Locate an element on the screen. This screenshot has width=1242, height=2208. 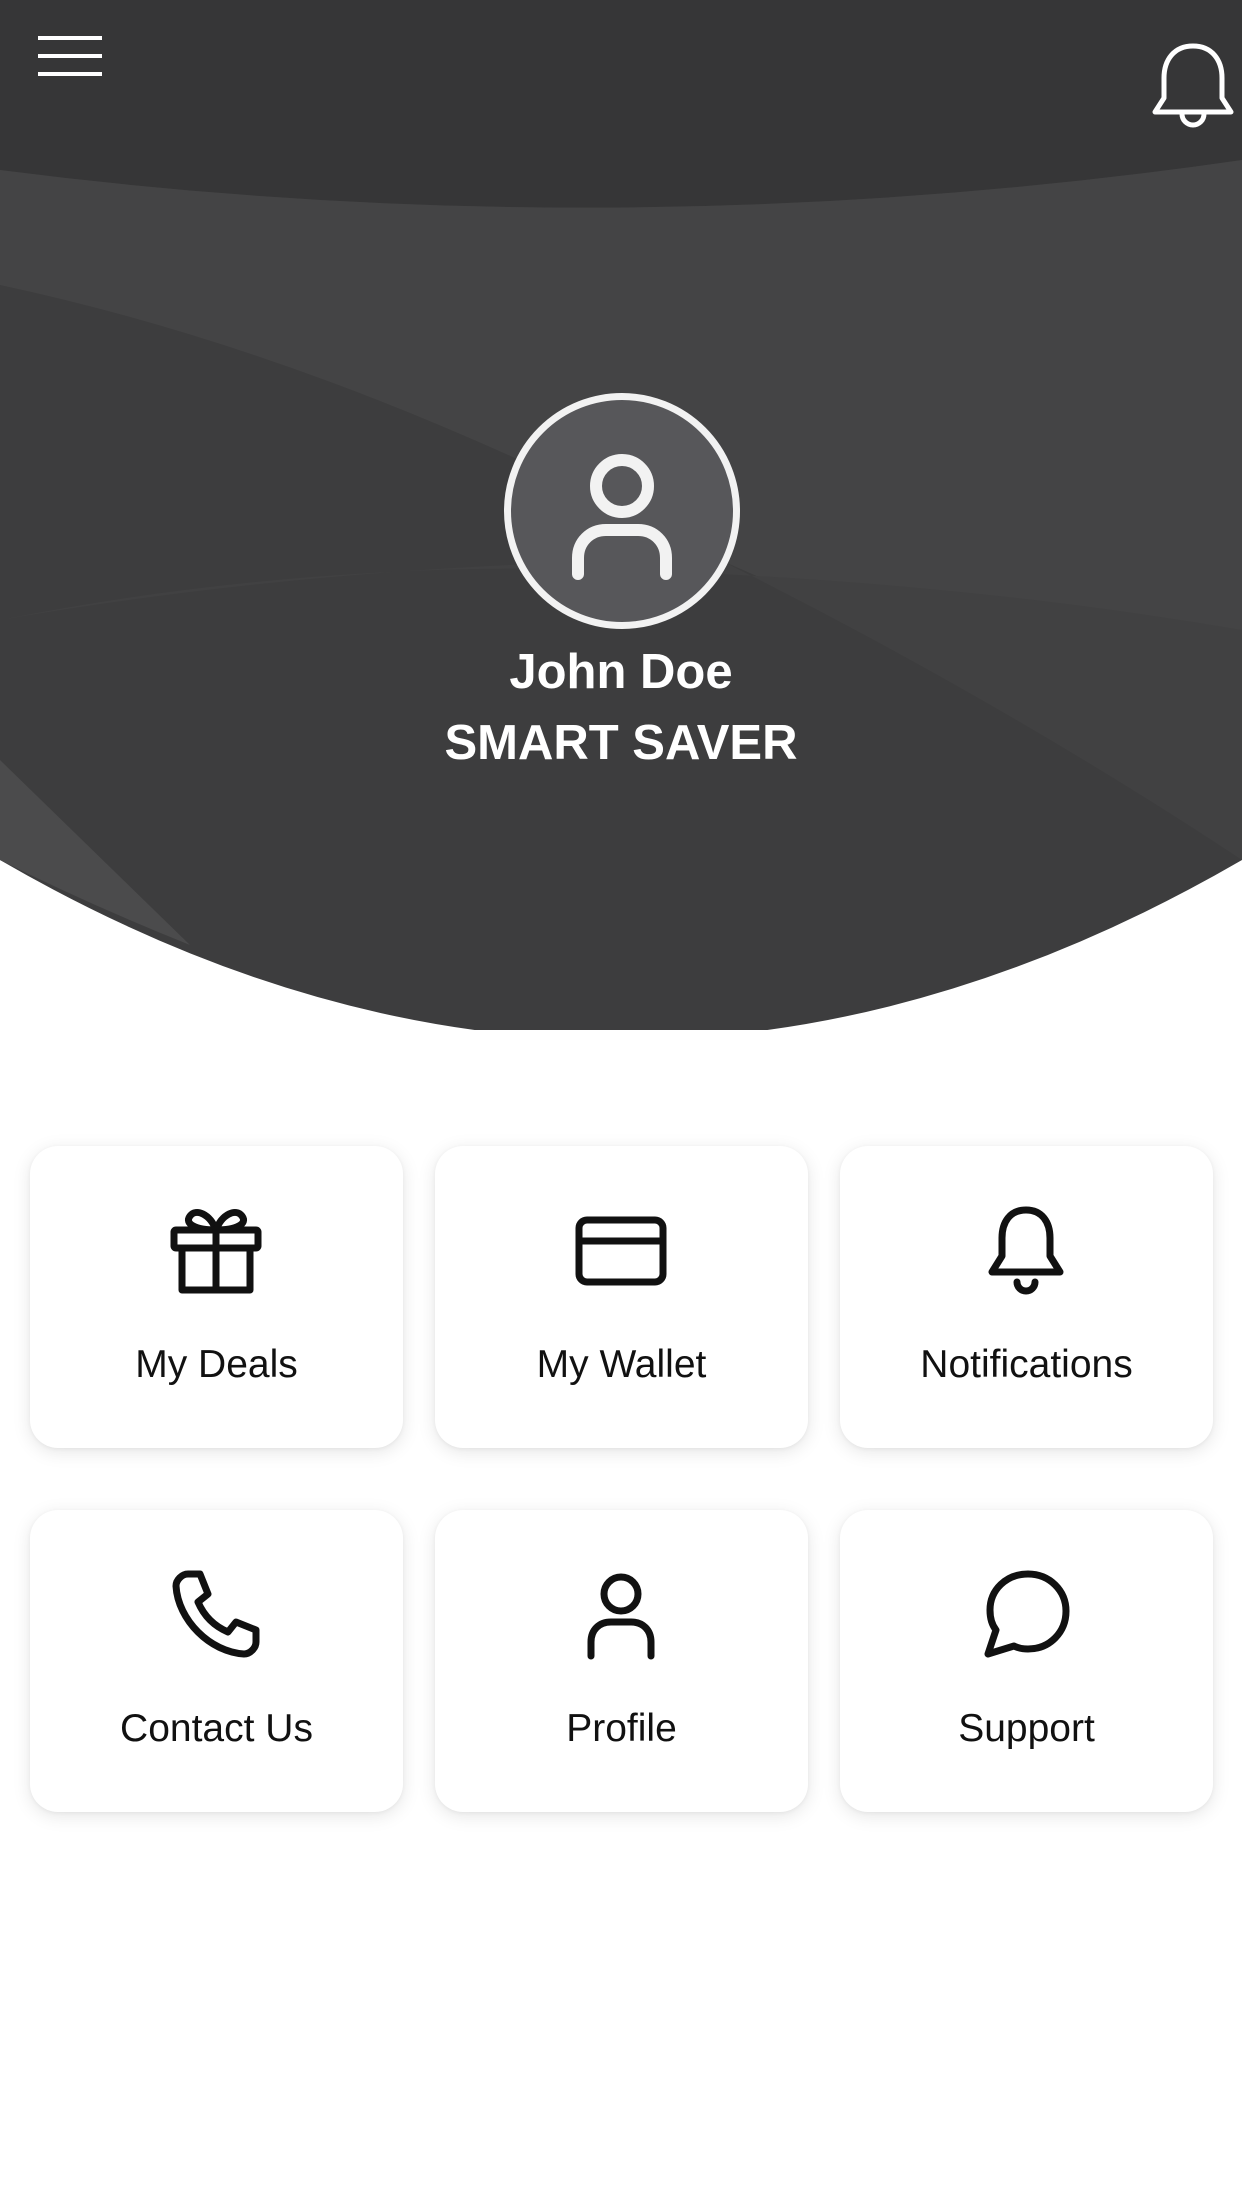
tile-support: Support is located at coordinates (1026, 1661).